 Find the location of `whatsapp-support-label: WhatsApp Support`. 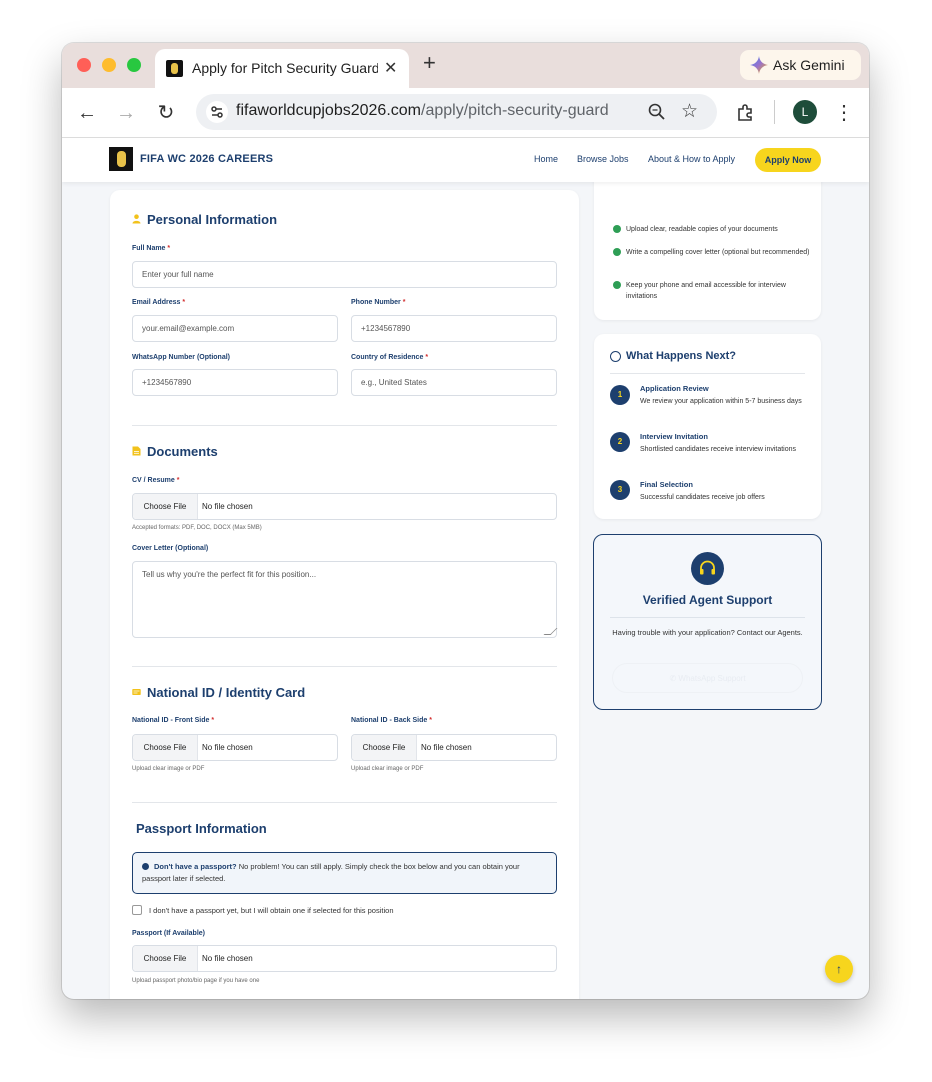

whatsapp-support-label: WhatsApp Support is located at coordinates (712, 678).